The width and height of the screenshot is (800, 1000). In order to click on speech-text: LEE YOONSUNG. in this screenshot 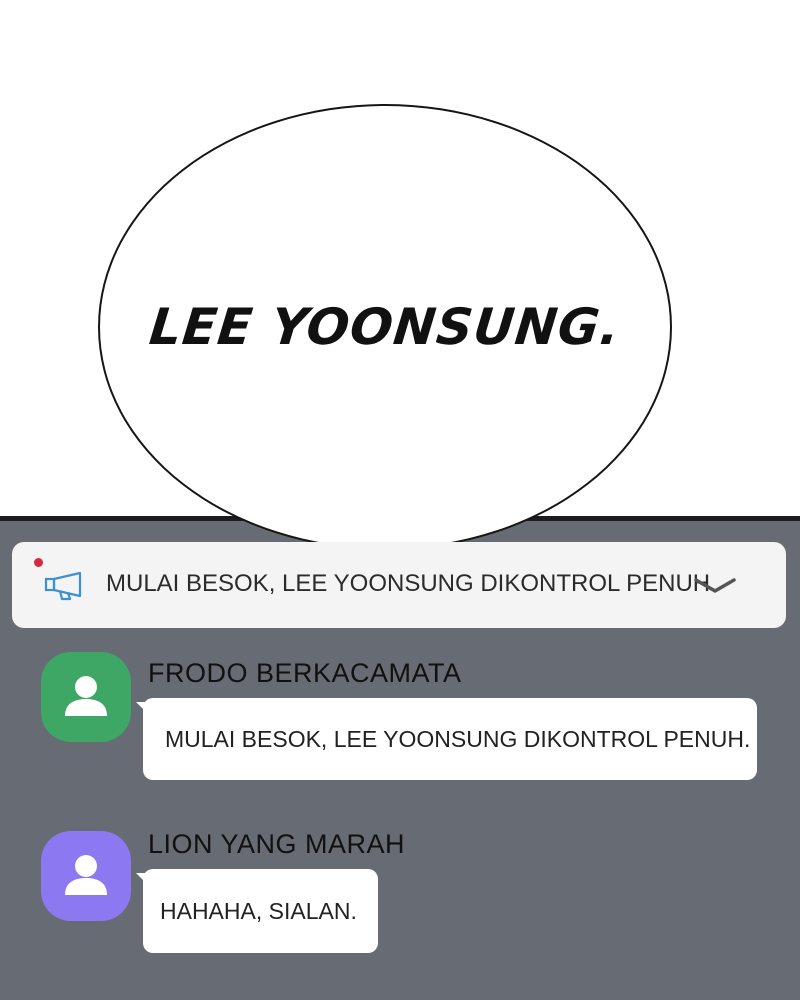, I will do `click(385, 327)`.